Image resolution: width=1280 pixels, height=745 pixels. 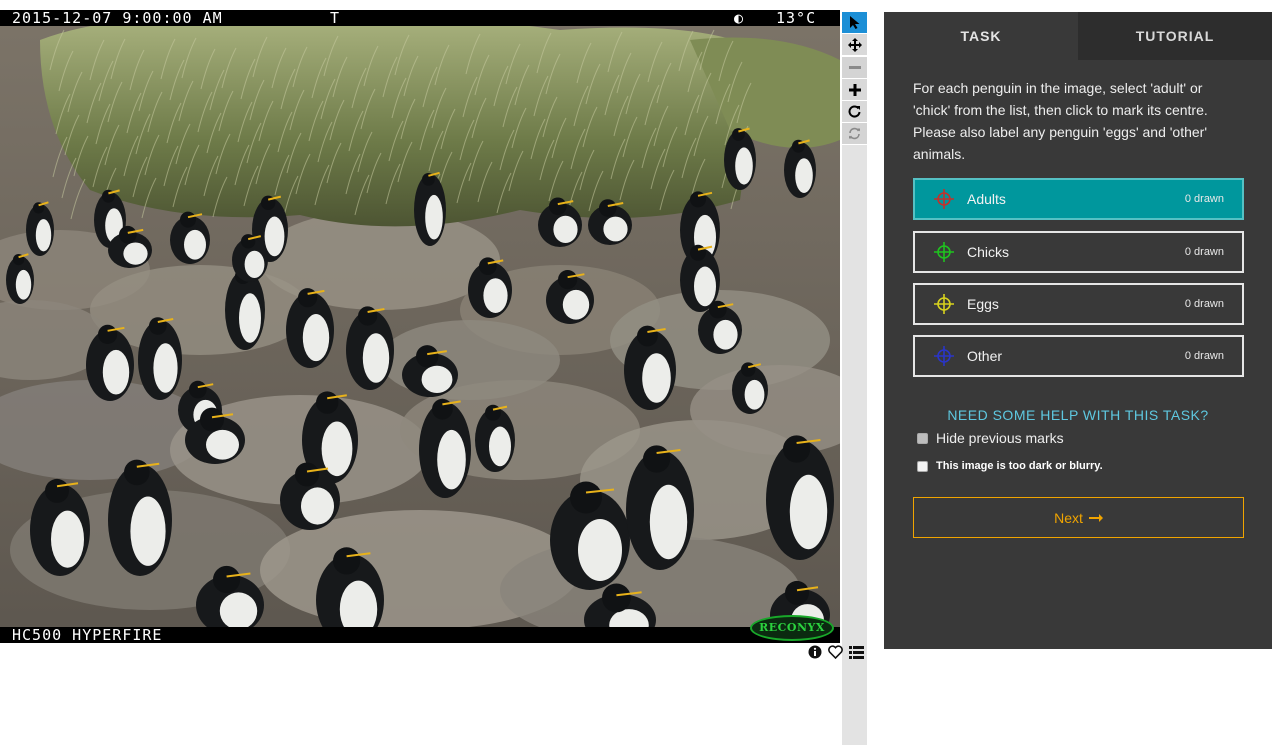 I want to click on plus-icon, so click(x=854, y=89).